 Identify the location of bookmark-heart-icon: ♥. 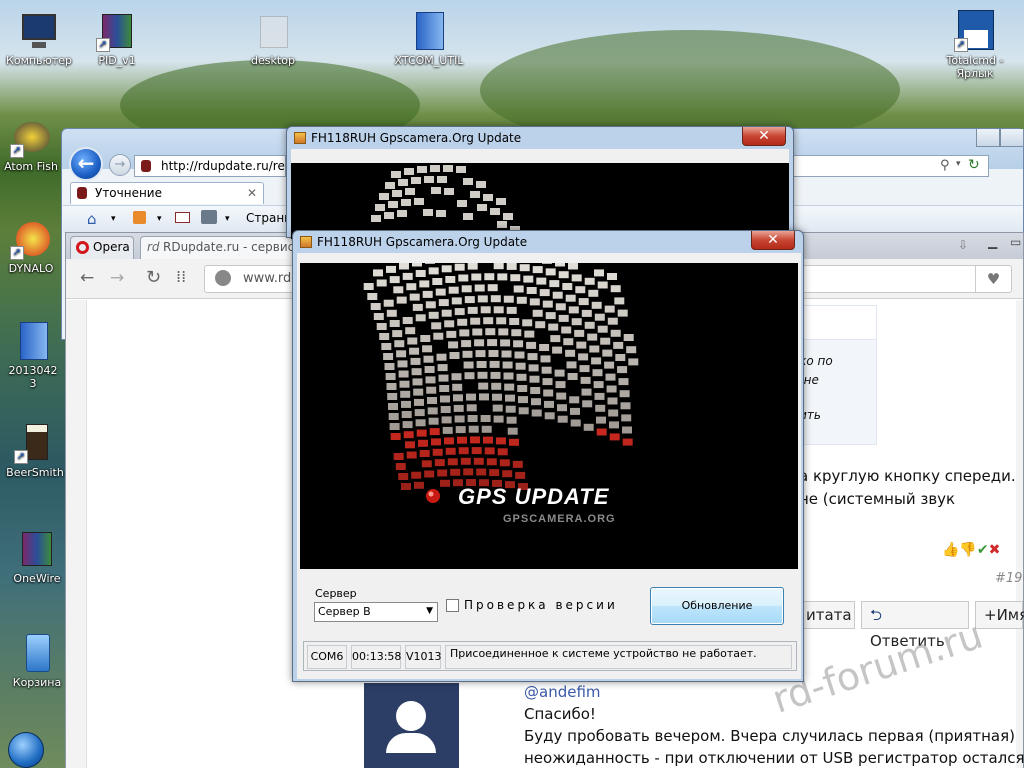
(993, 279).